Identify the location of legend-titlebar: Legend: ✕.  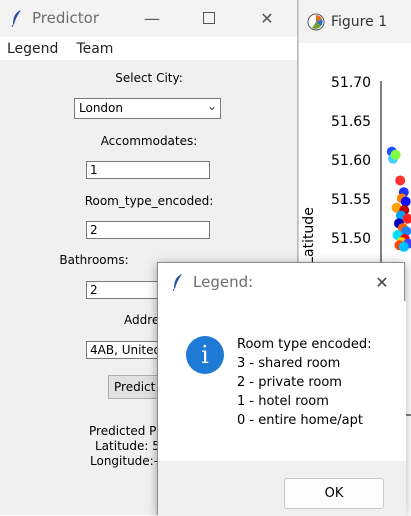
(281, 282).